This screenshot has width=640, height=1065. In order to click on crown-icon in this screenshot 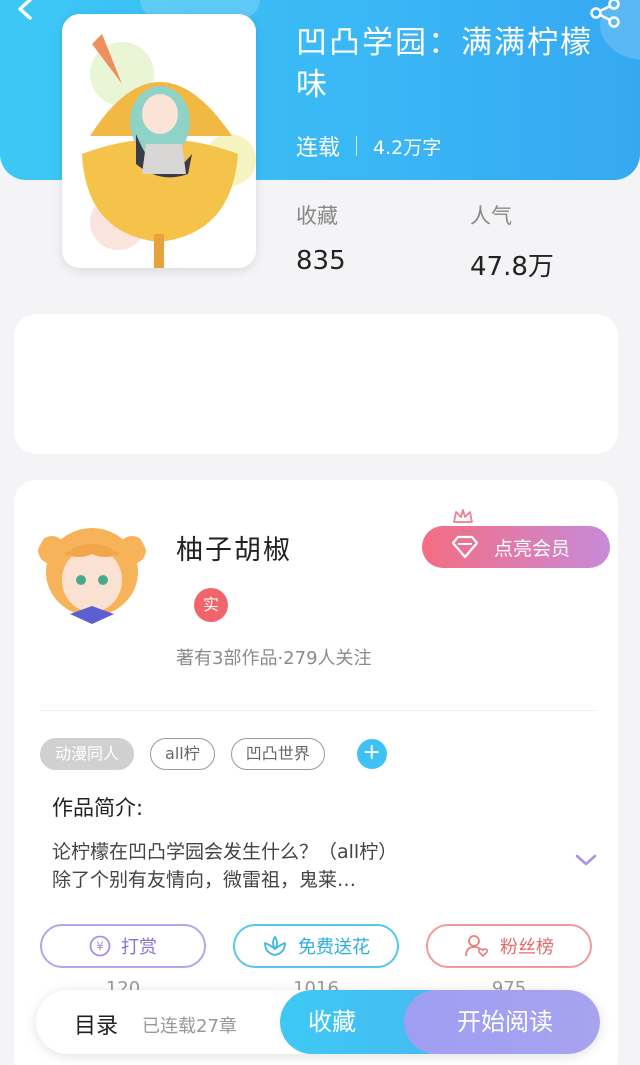, I will do `click(463, 516)`.